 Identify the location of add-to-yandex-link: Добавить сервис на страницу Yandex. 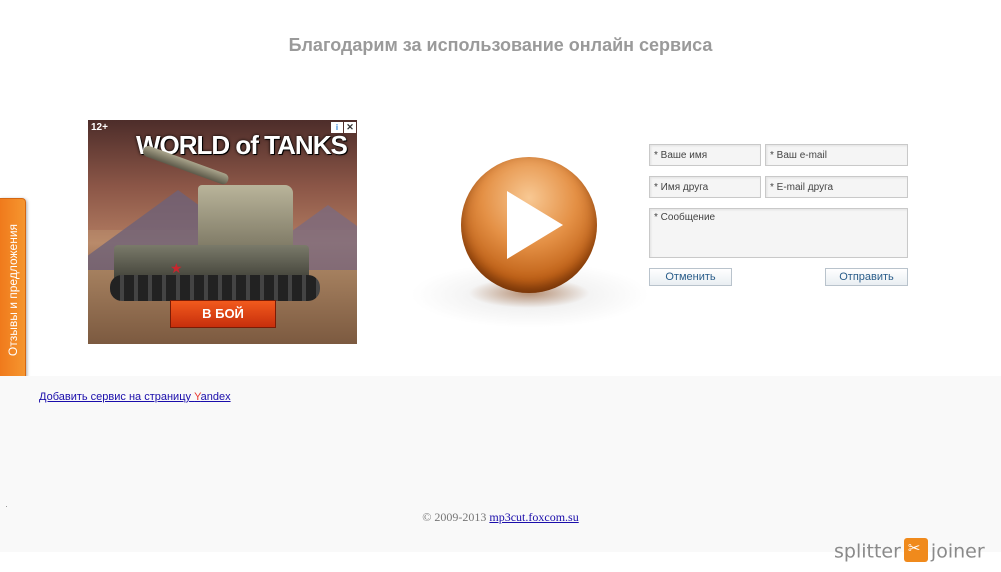
(135, 397).